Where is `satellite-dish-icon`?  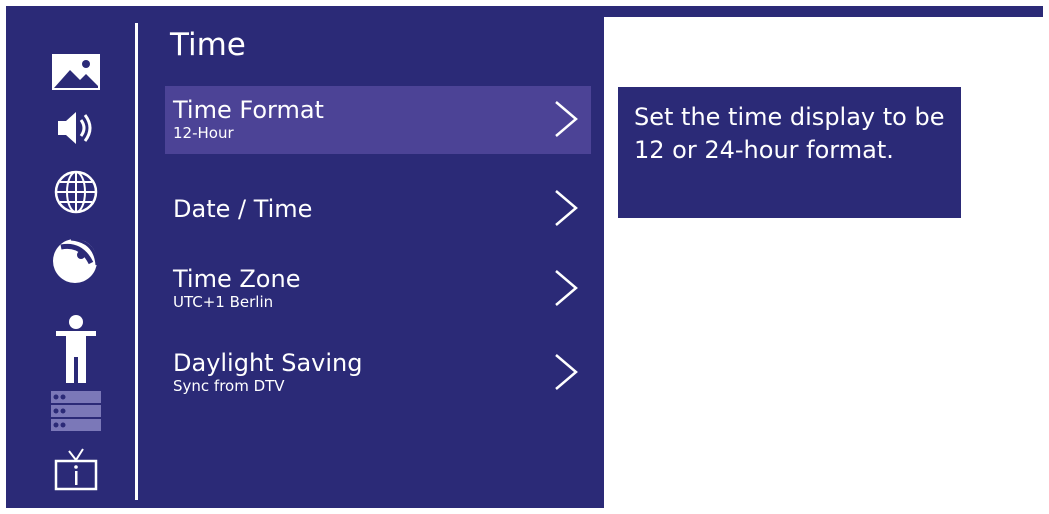 satellite-dish-icon is located at coordinates (76, 260).